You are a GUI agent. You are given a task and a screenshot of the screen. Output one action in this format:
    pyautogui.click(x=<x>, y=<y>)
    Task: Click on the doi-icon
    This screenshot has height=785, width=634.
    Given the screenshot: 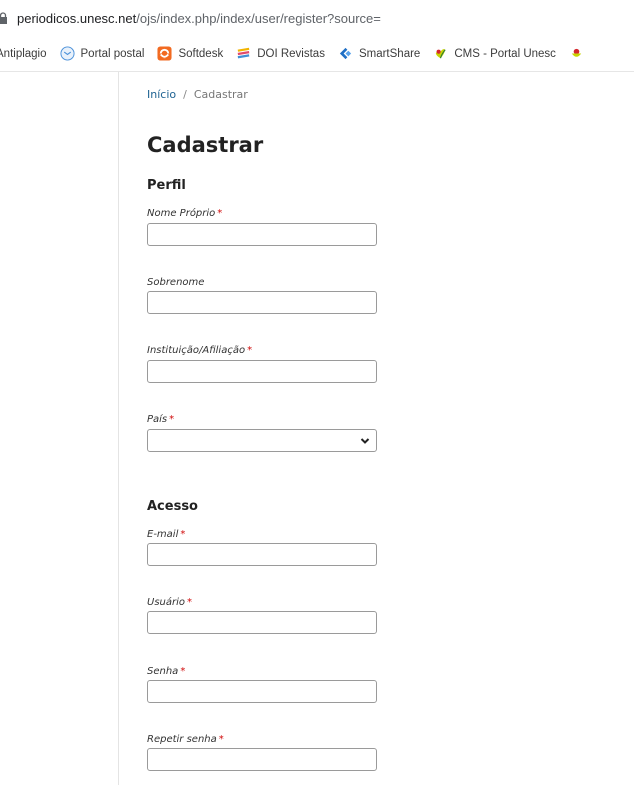 What is the action you would take?
    pyautogui.click(x=243, y=53)
    